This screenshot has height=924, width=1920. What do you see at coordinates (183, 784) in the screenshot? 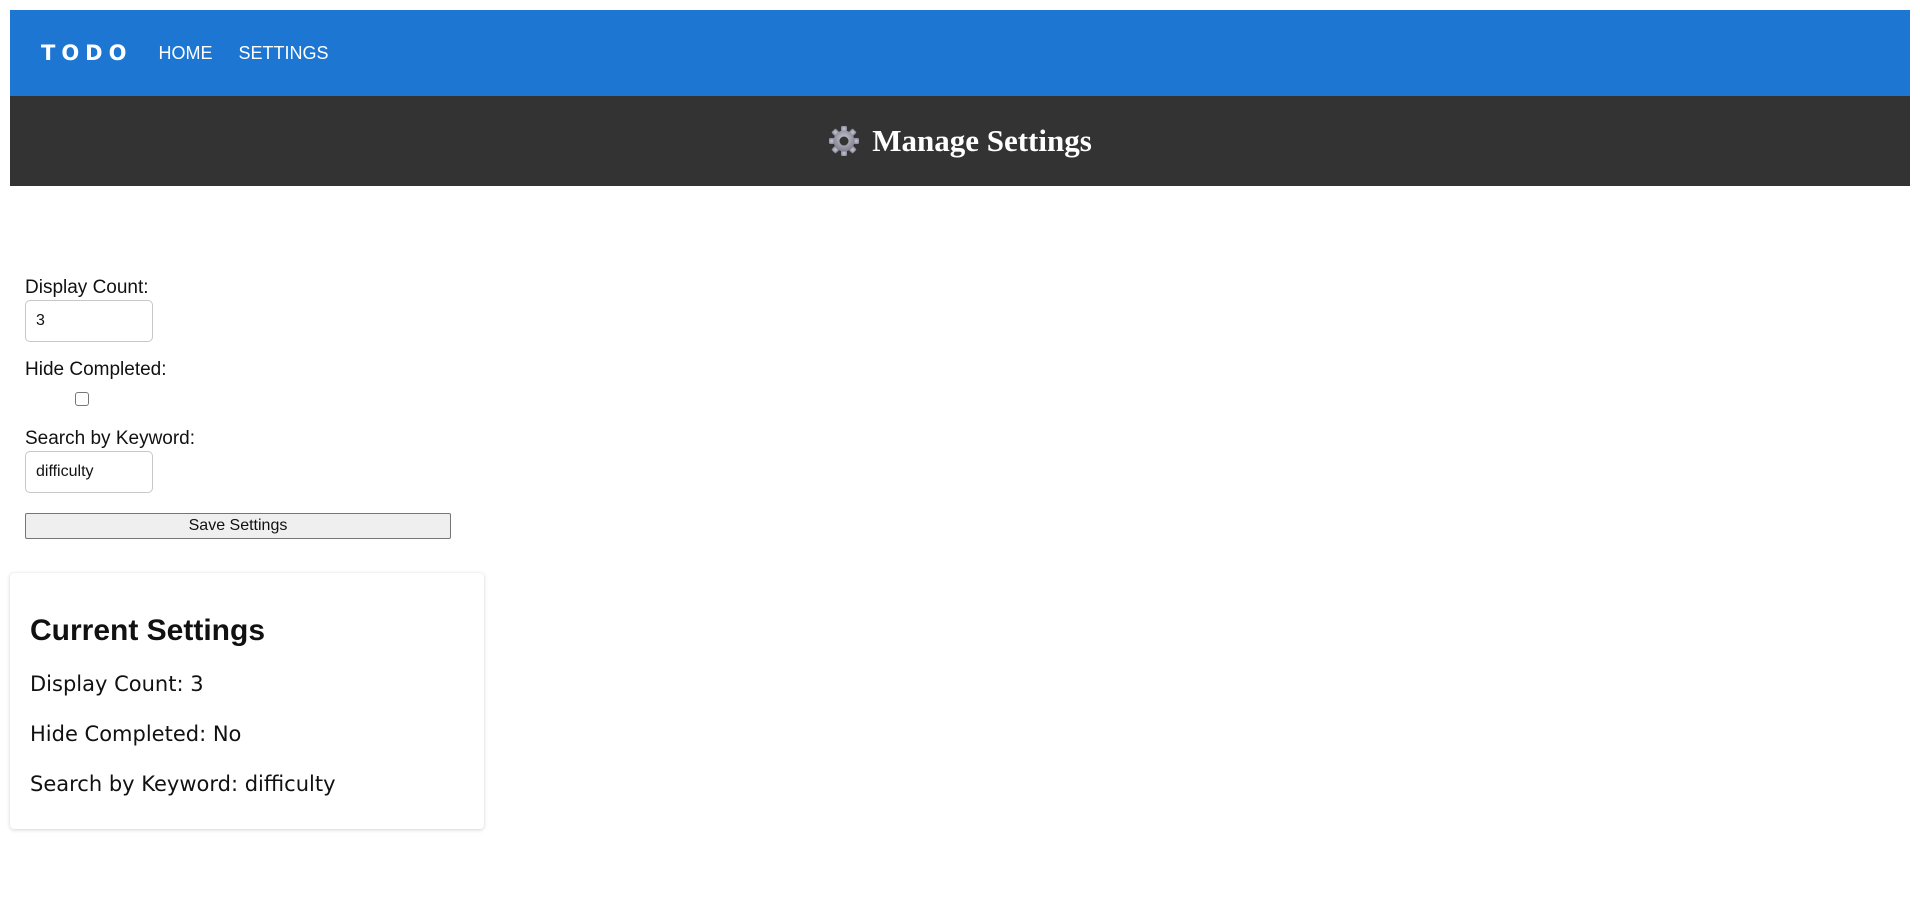
I see `current-keyword: Search by Keyword: difficulty` at bounding box center [183, 784].